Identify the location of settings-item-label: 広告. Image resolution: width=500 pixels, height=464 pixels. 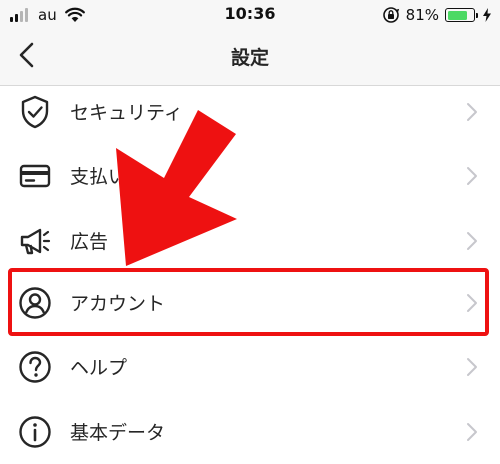
(89, 242).